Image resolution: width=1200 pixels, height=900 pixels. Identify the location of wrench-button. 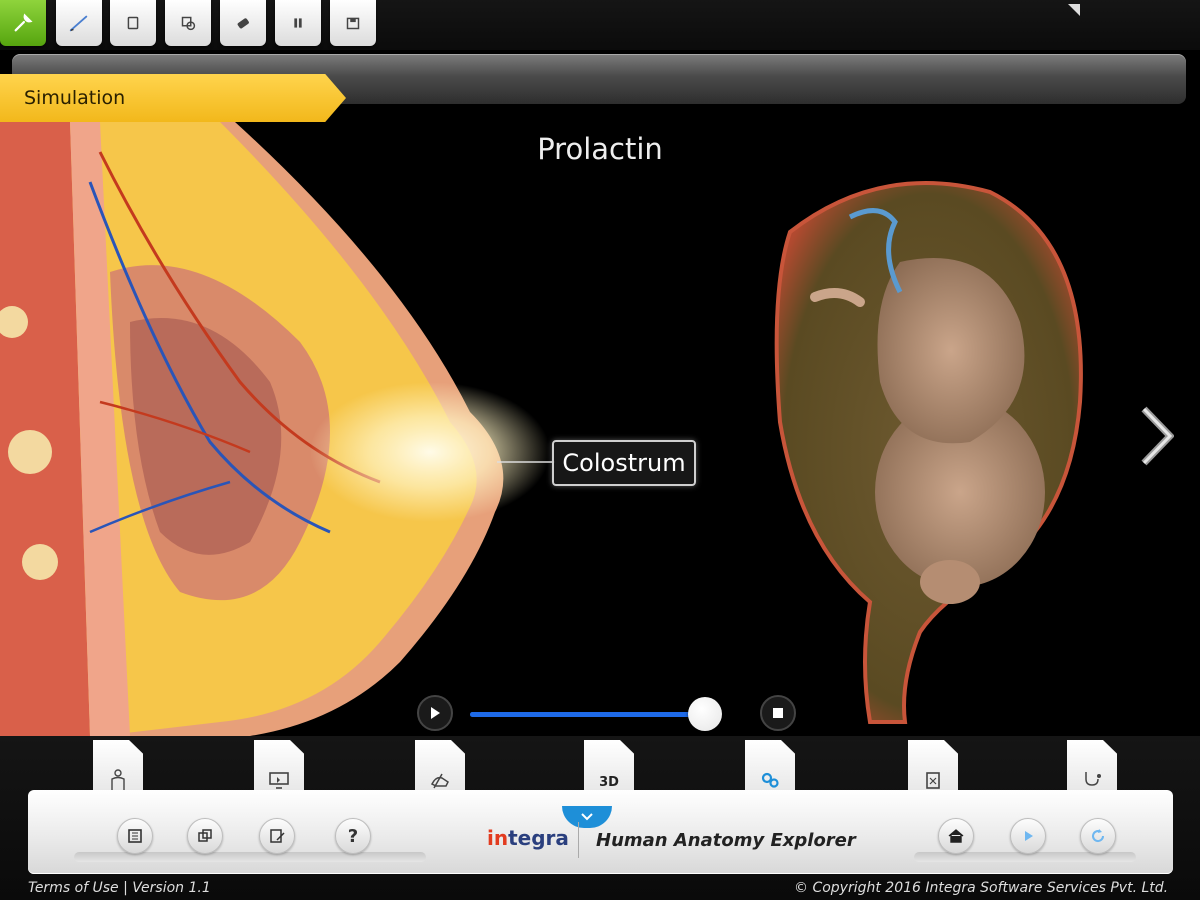
(23, 23).